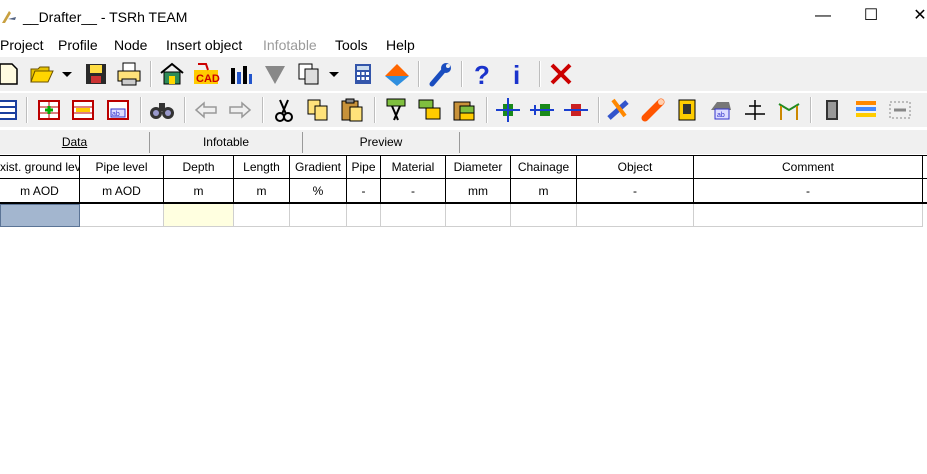 The image size is (927, 474). I want to click on bar-chart-icon, so click(241, 74).